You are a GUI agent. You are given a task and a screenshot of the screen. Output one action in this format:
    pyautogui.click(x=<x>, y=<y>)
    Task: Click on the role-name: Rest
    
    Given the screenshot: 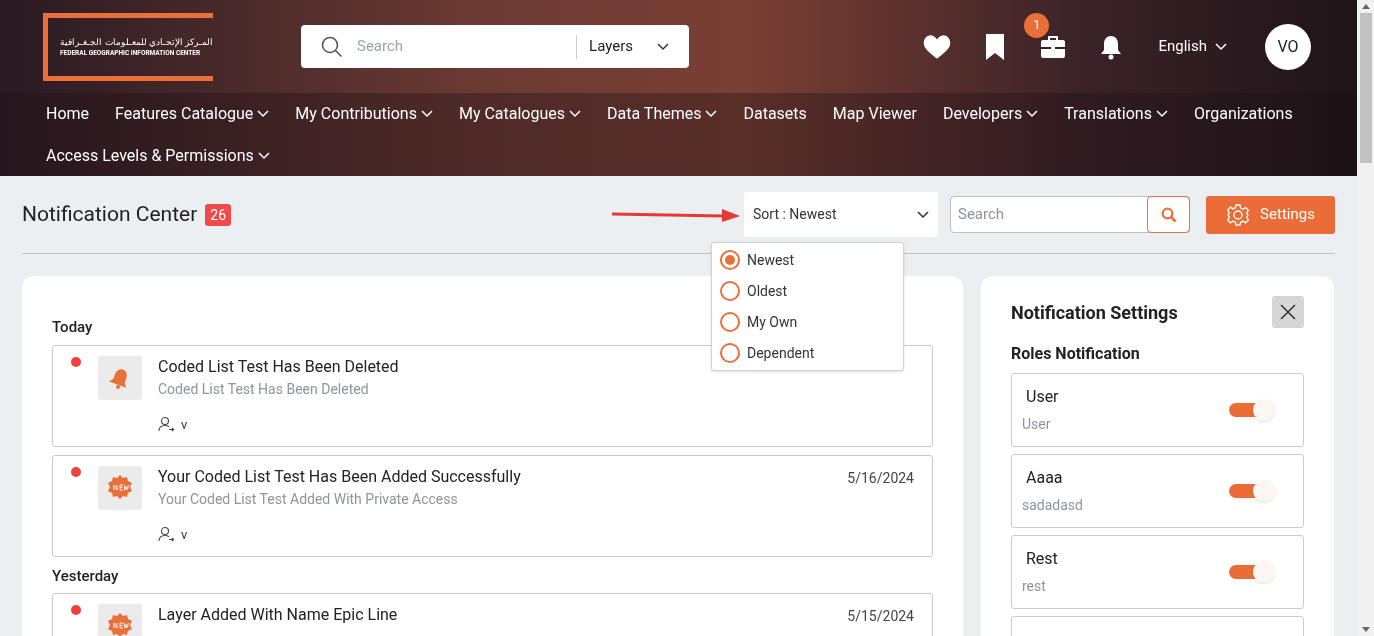 What is the action you would take?
    pyautogui.click(x=1041, y=558)
    